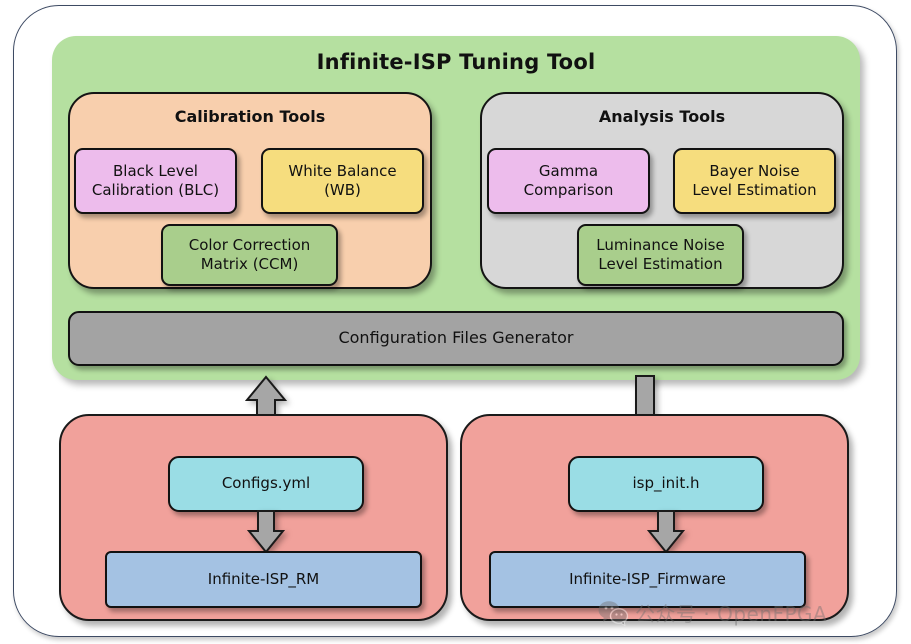  What do you see at coordinates (342, 170) in the screenshot?
I see `node-wb-line1: White Balance` at bounding box center [342, 170].